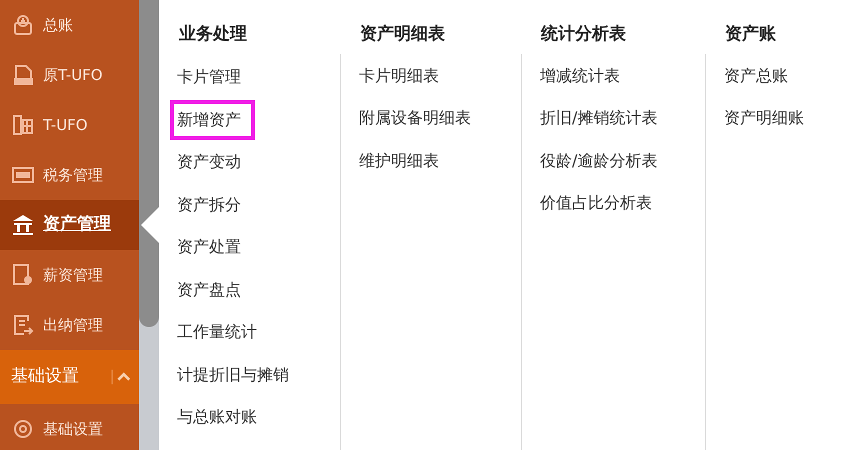 The height and width of the screenshot is (450, 858). I want to click on column-heading: 资产明细表, so click(402, 34).